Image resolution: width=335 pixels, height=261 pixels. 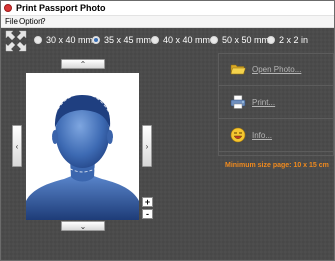 I want to click on chevron-down-icon: ⌄, so click(x=83, y=226).